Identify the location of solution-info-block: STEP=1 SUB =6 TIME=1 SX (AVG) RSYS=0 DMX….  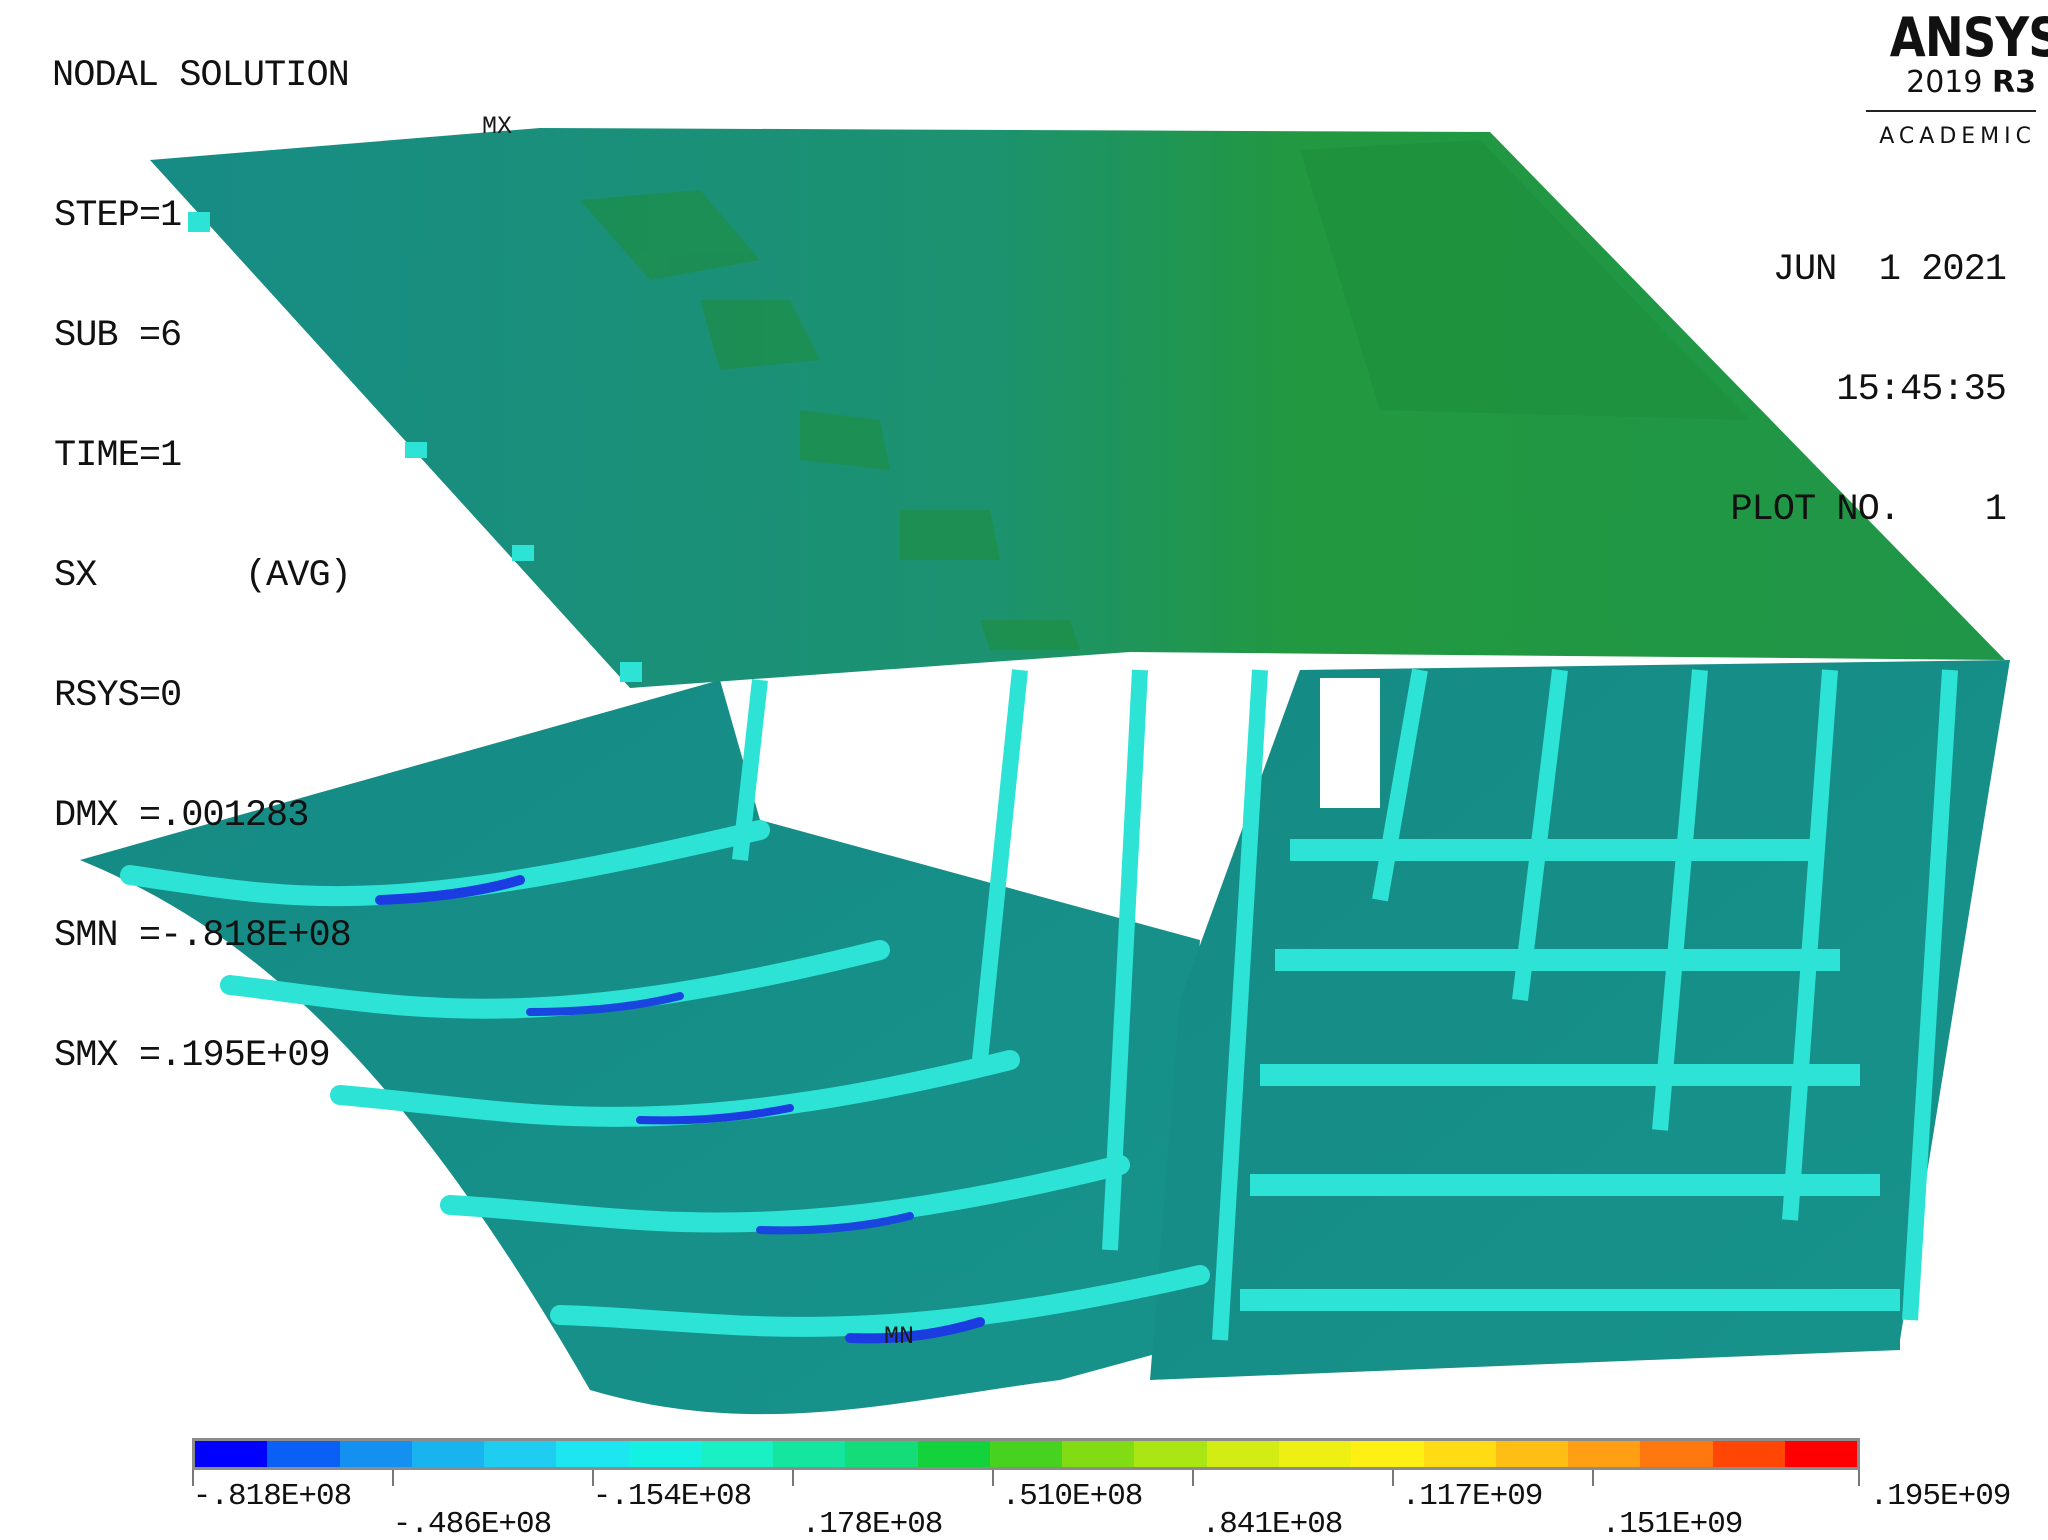
(203, 636).